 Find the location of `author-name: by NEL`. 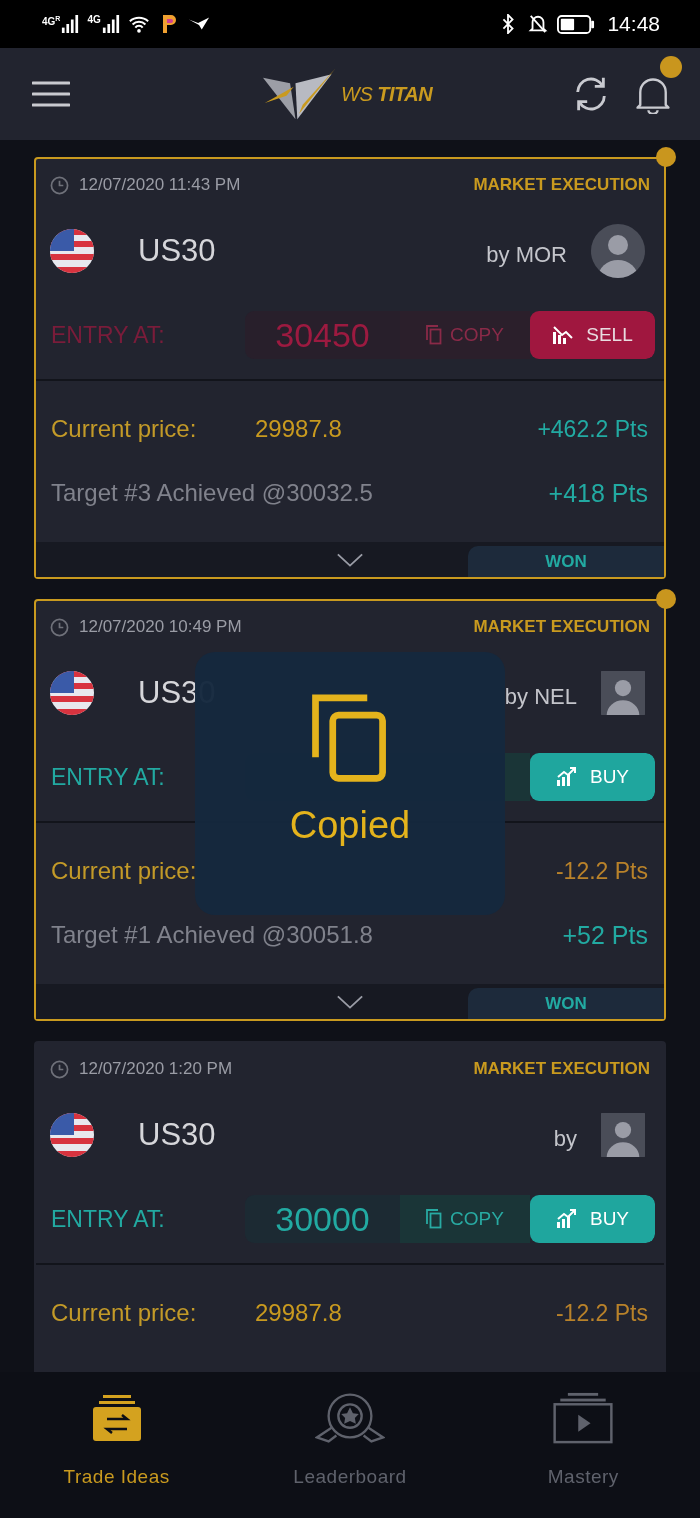

author-name: by NEL is located at coordinates (540, 697).